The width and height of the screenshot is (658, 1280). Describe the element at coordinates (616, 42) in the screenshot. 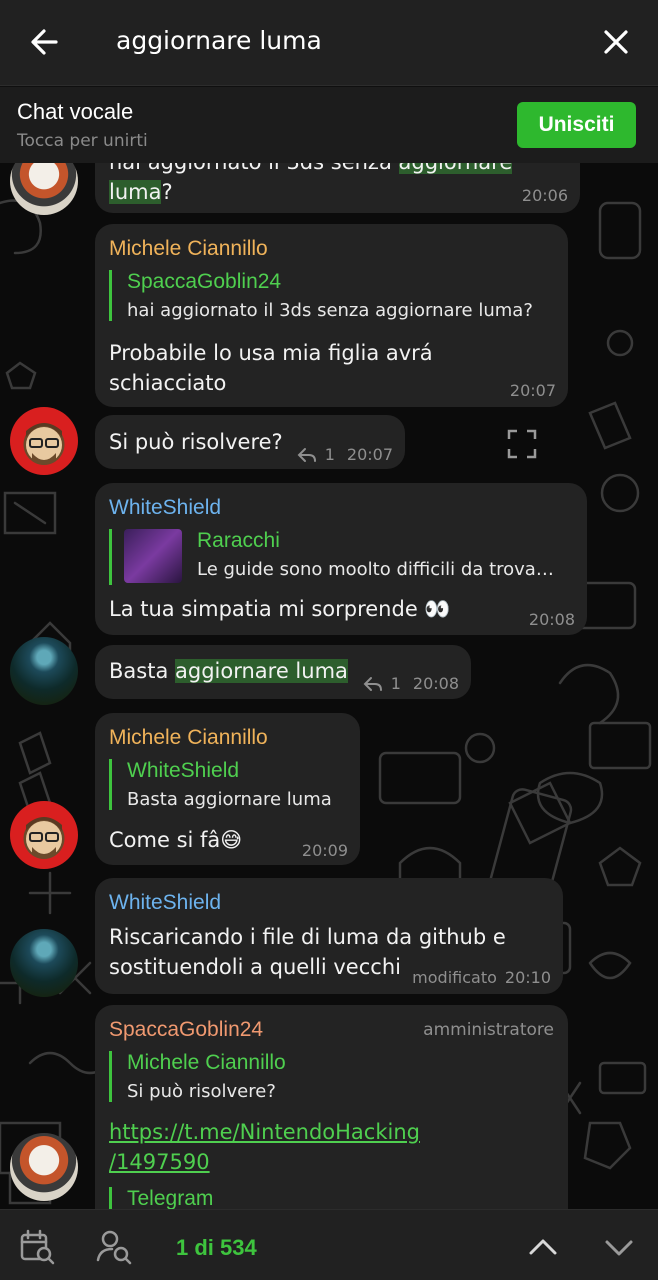

I see `close-icon` at that location.